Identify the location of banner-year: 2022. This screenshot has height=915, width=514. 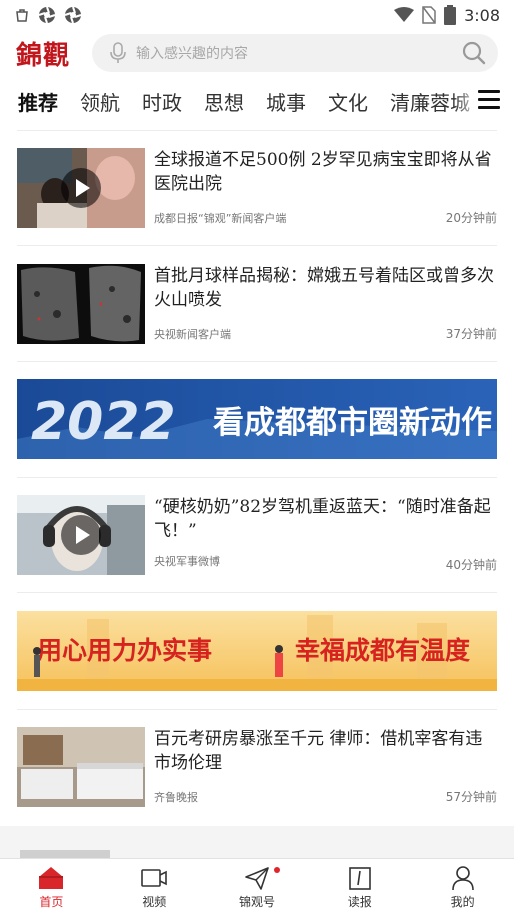
(103, 422).